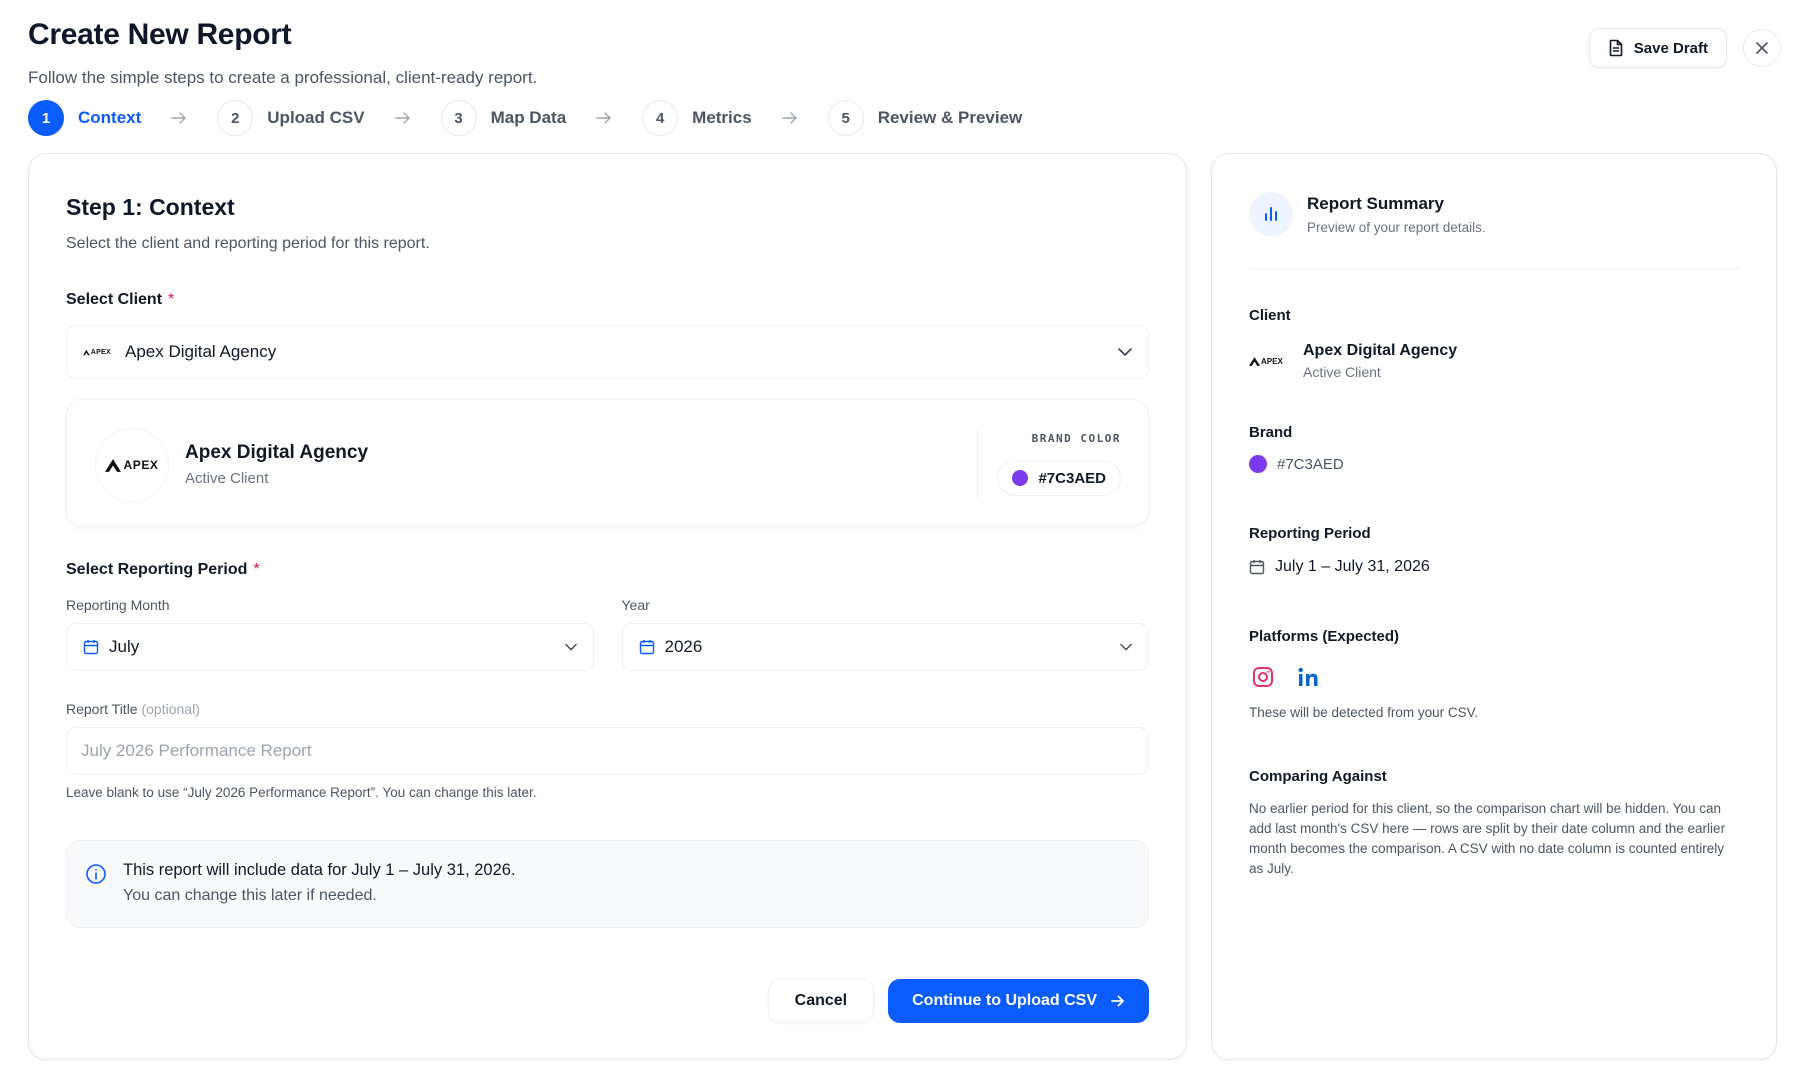 Image resolution: width=1805 pixels, height=1080 pixels. I want to click on summary-period-value: July 1 – July 31, 2026, so click(1352, 566).